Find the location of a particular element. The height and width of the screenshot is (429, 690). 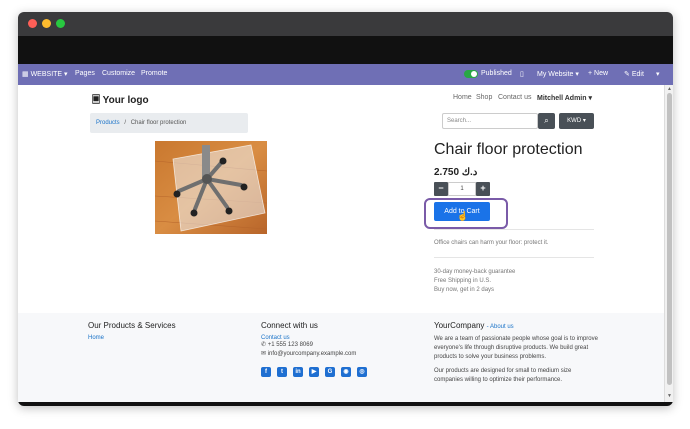

youtube-icon: ▶ is located at coordinates (314, 372).